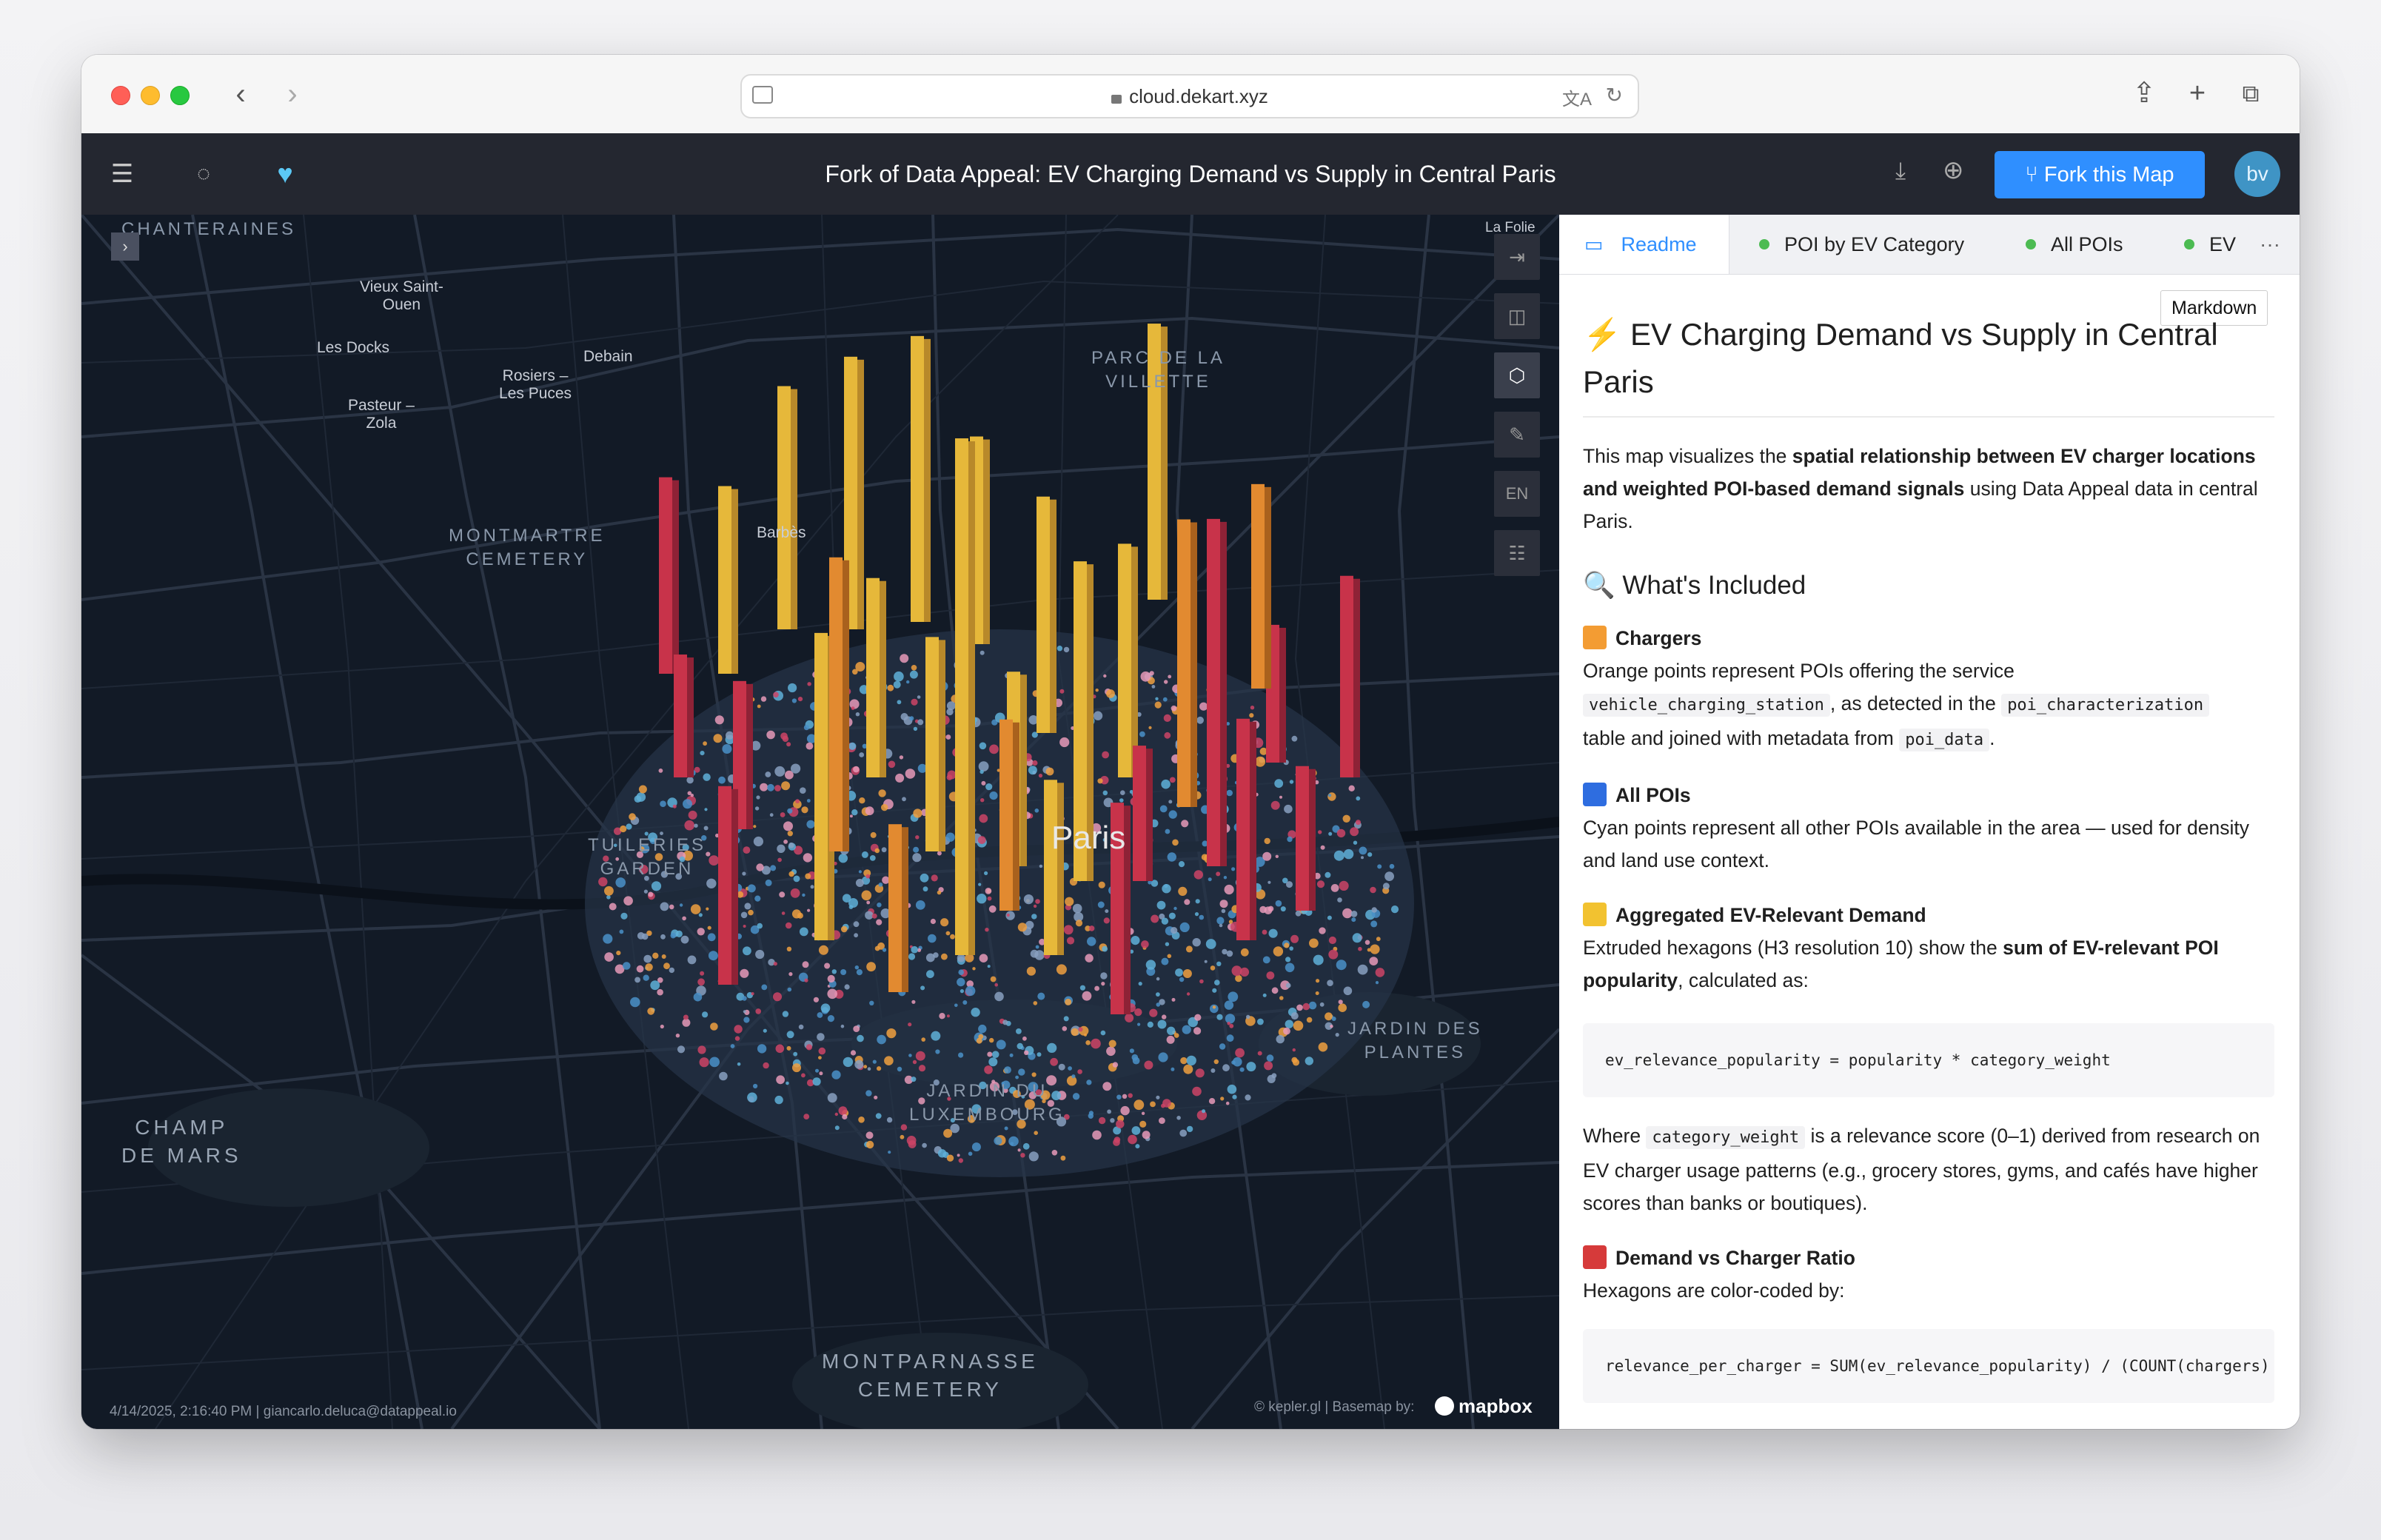  I want to click on share-icon: ⇪, so click(2144, 94).